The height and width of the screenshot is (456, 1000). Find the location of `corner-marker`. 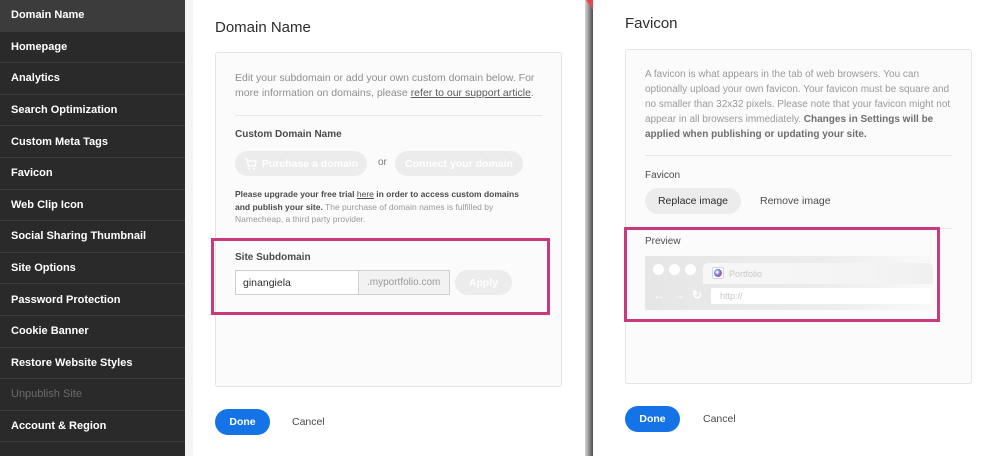

corner-marker is located at coordinates (589, 5).